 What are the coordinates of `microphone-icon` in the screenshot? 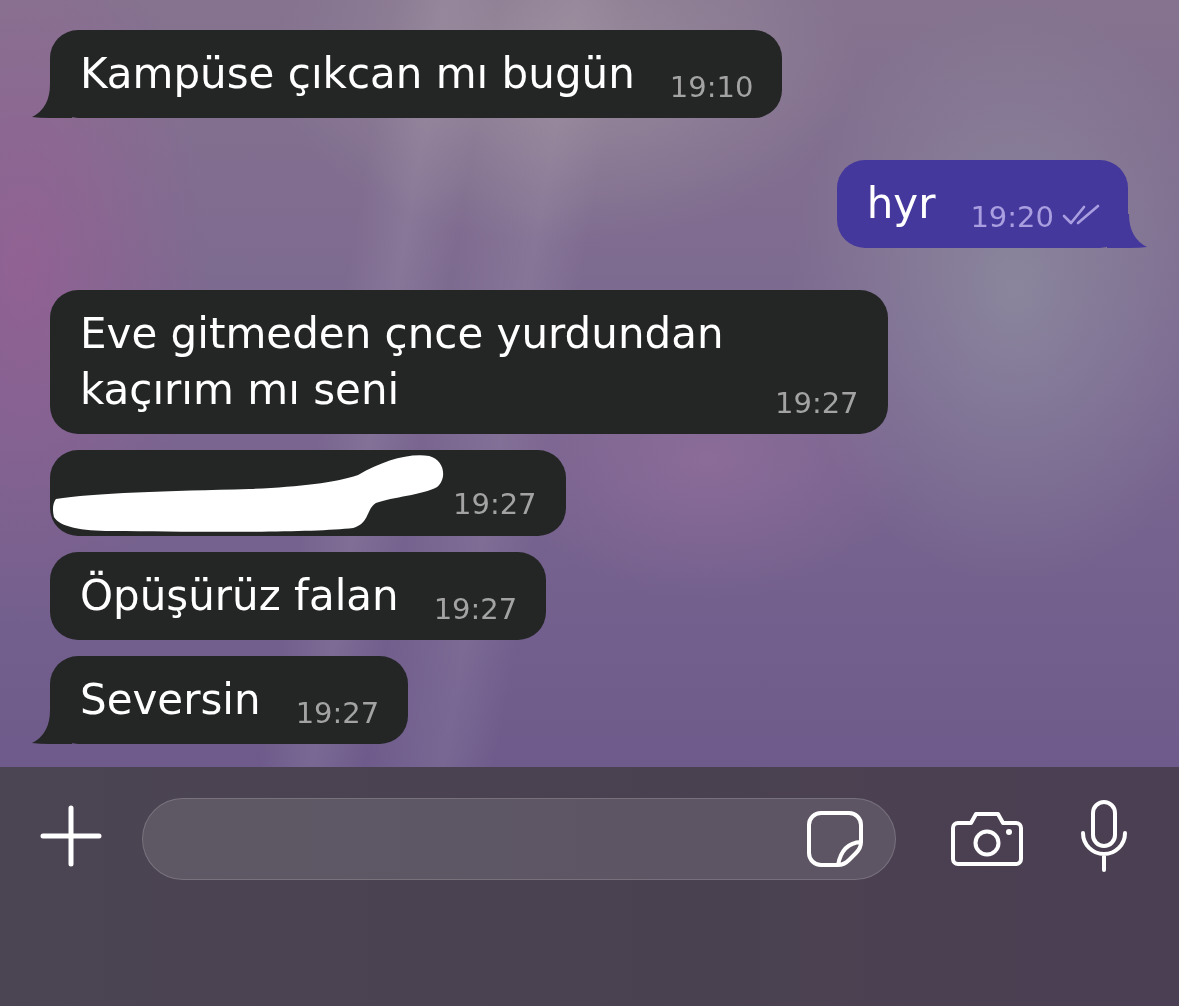 It's located at (1104, 836).